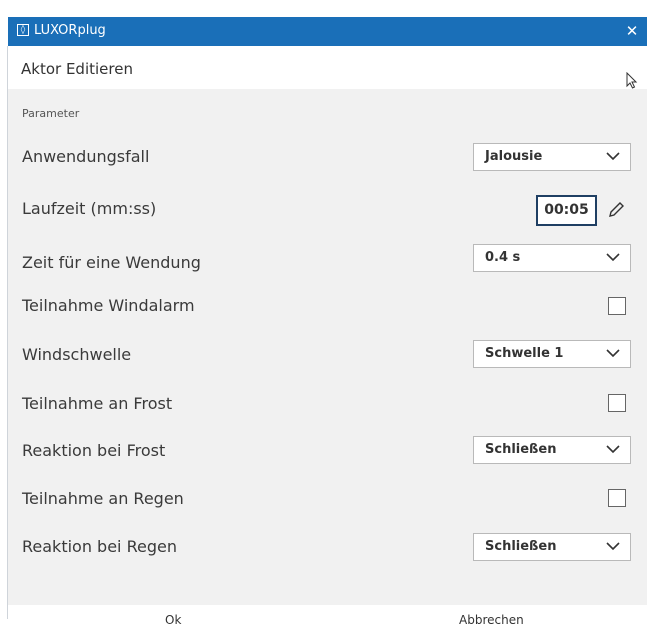 The width and height of the screenshot is (647, 636). Describe the element at coordinates (89, 208) in the screenshot. I see `label-laufzeit: Laufzeit (mm:ss)` at that location.